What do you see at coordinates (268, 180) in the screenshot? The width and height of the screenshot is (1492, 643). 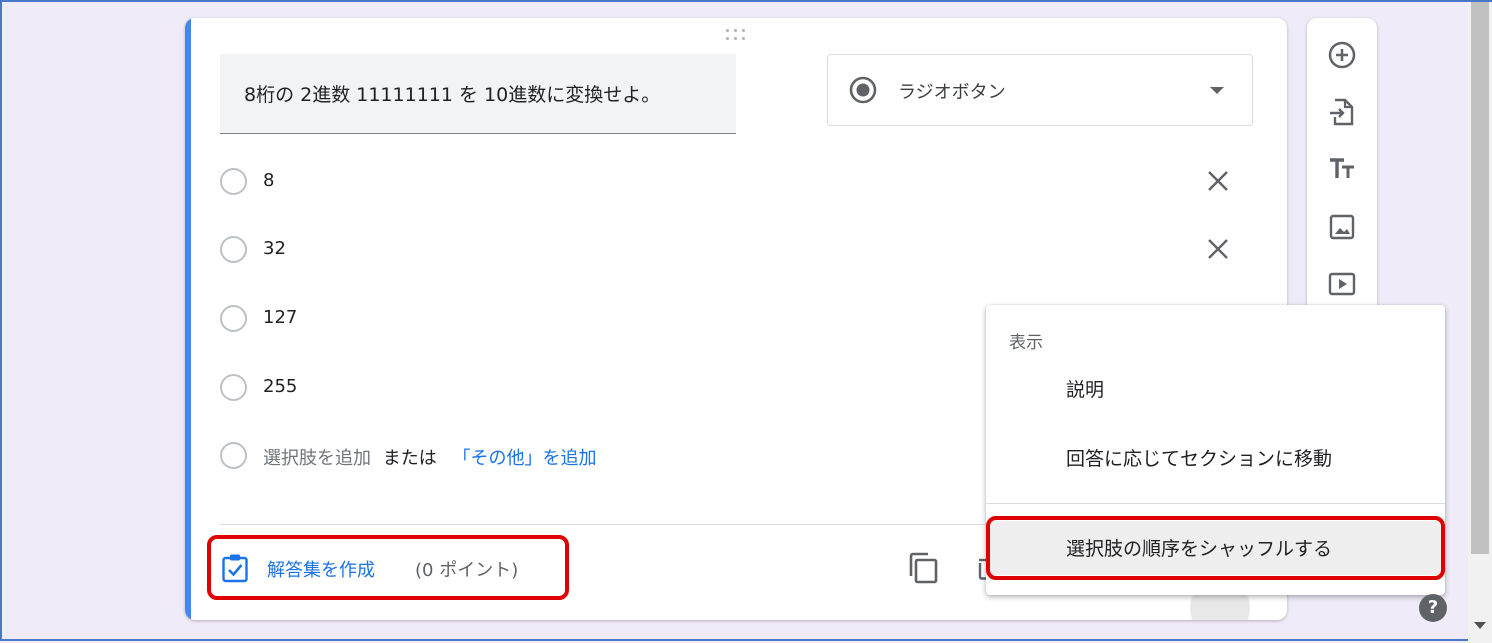 I see `option-label: 8` at bounding box center [268, 180].